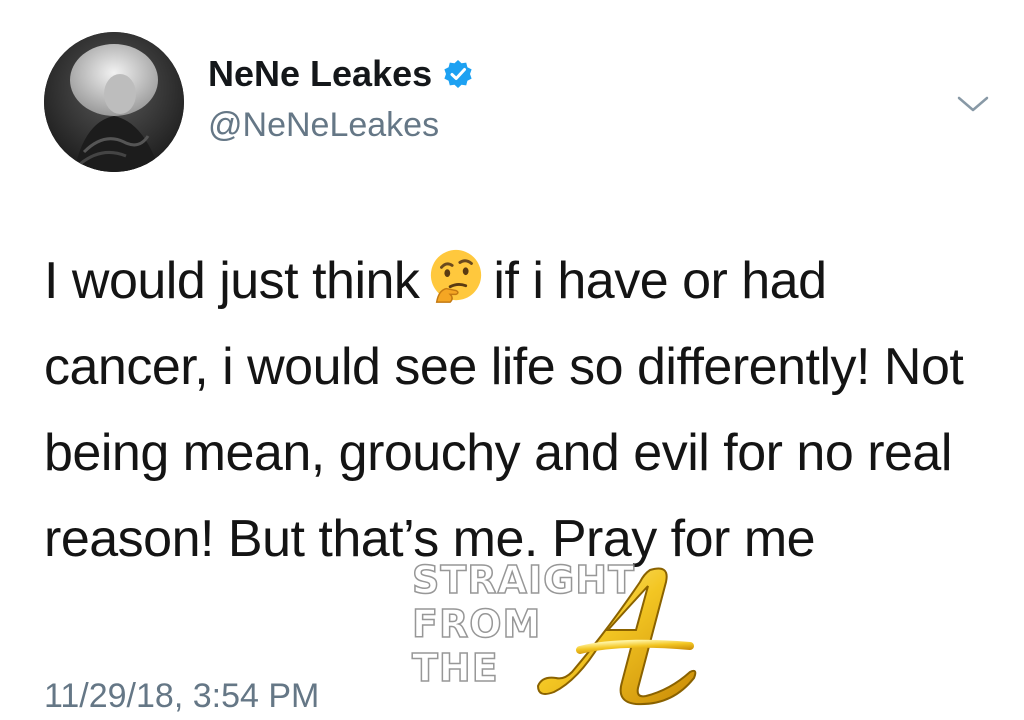 This screenshot has height=720, width=1024. Describe the element at coordinates (476, 624) in the screenshot. I see `watermark-line-2: FROM` at that location.